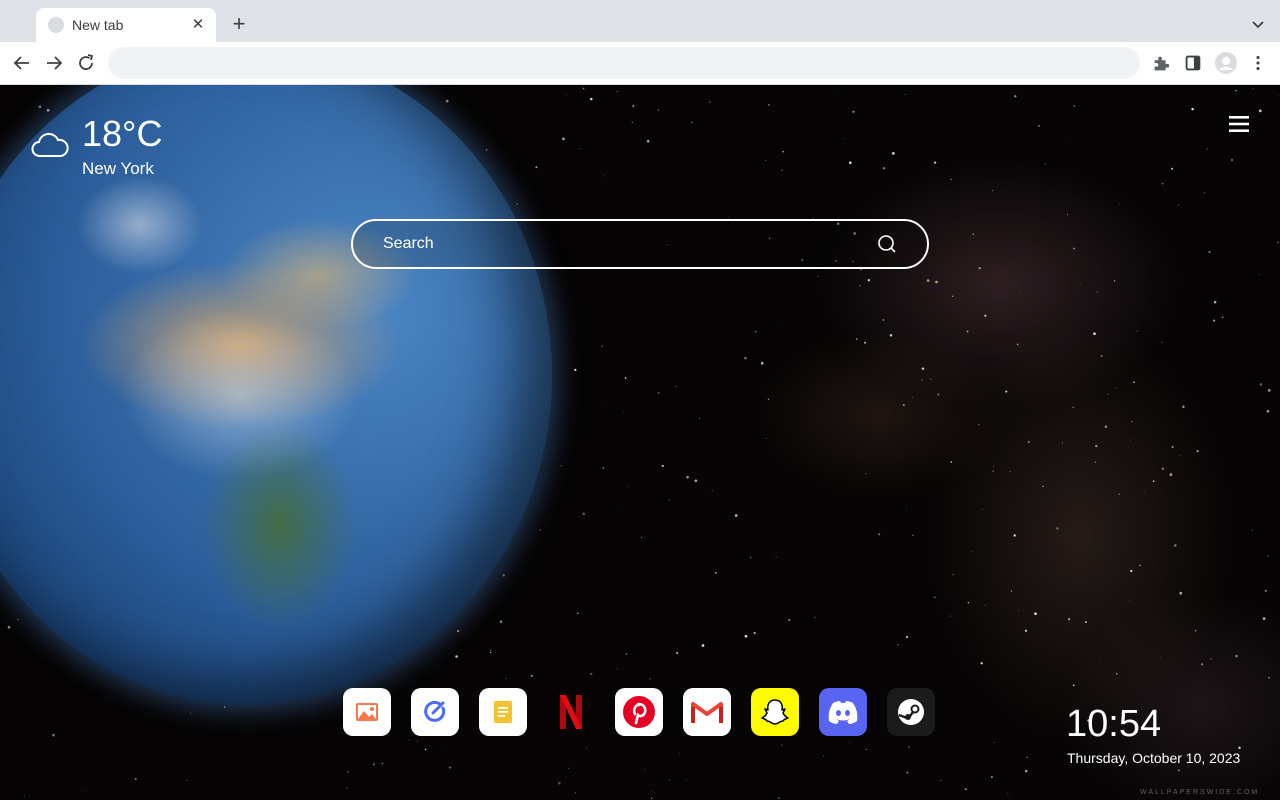 This screenshot has width=1280, height=800. I want to click on app-steam-button, so click(911, 712).